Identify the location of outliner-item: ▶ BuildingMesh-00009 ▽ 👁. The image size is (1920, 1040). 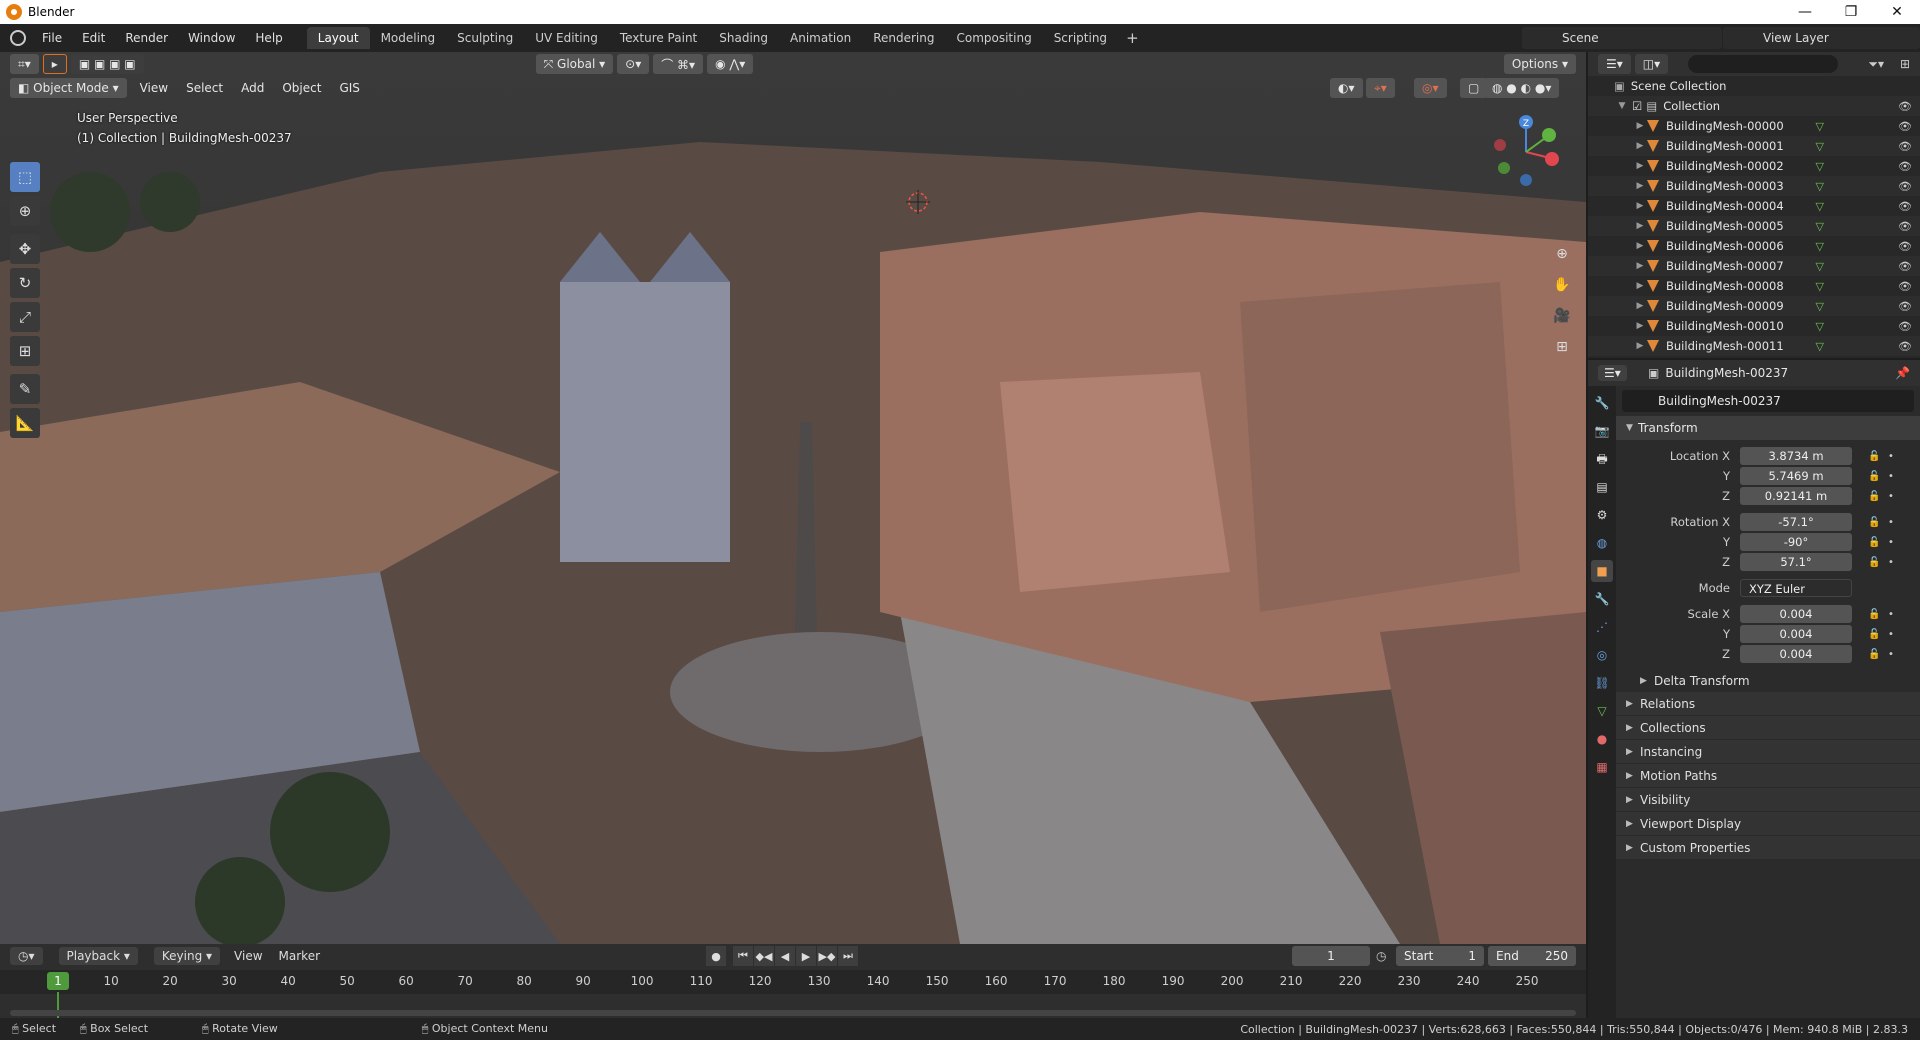
(1754, 306).